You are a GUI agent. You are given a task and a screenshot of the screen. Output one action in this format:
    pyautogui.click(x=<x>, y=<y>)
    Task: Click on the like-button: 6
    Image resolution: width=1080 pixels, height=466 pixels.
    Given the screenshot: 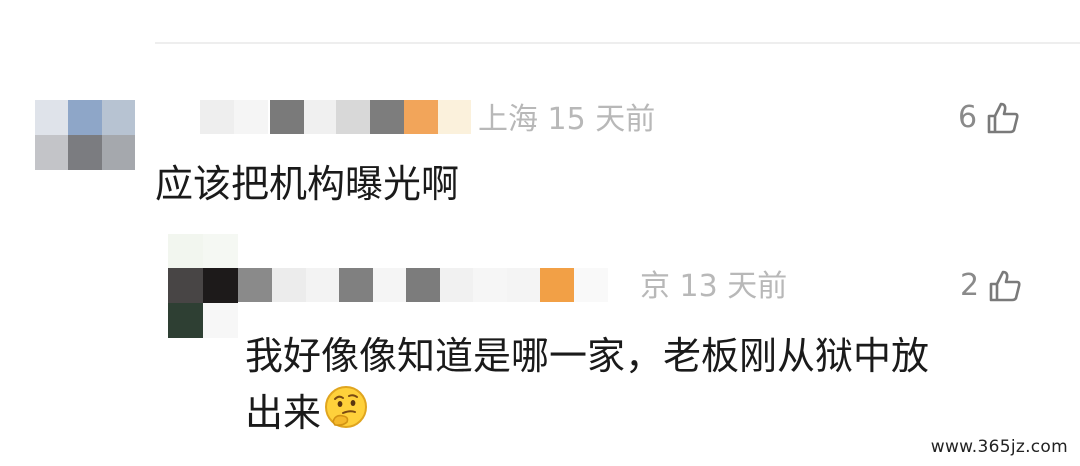 What is the action you would take?
    pyautogui.click(x=989, y=118)
    